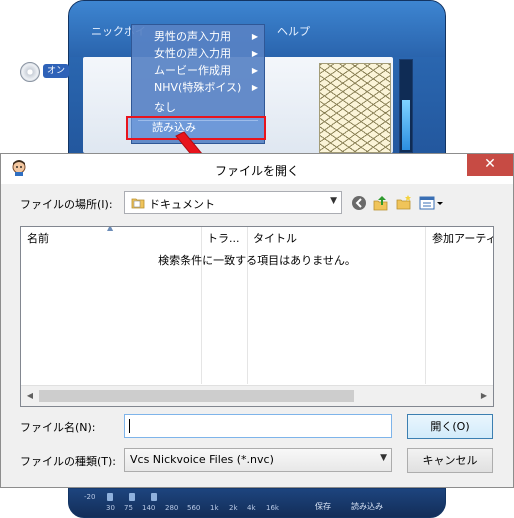 This screenshot has height=518, width=514. Describe the element at coordinates (192, 70) in the screenshot. I see `menu-item-label: ムービー作成用` at that location.